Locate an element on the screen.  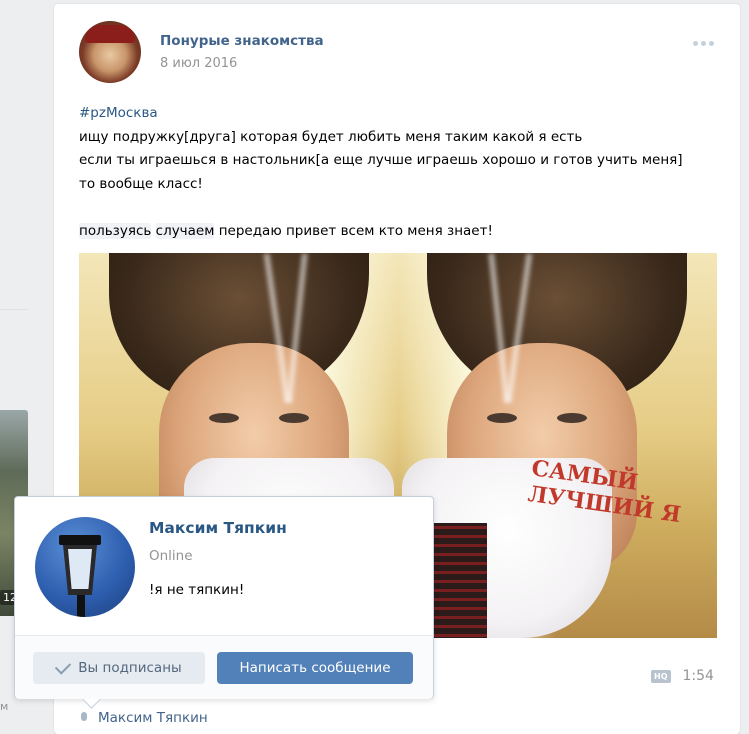
post-text-highlight: случаем is located at coordinates (185, 230).